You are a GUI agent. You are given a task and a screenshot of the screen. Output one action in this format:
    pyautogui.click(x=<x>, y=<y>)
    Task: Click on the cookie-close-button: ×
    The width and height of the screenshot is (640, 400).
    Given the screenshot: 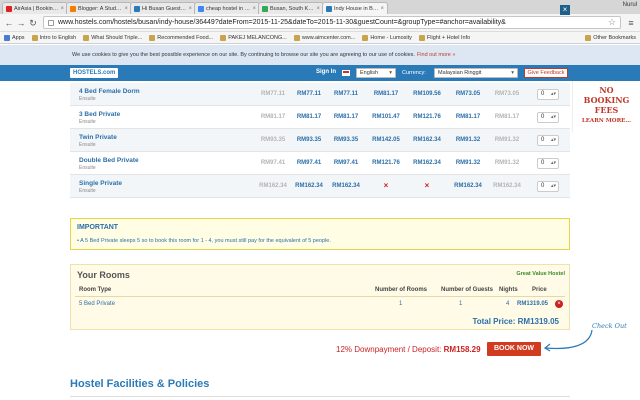 What is the action you would take?
    pyautogui.click(x=565, y=10)
    